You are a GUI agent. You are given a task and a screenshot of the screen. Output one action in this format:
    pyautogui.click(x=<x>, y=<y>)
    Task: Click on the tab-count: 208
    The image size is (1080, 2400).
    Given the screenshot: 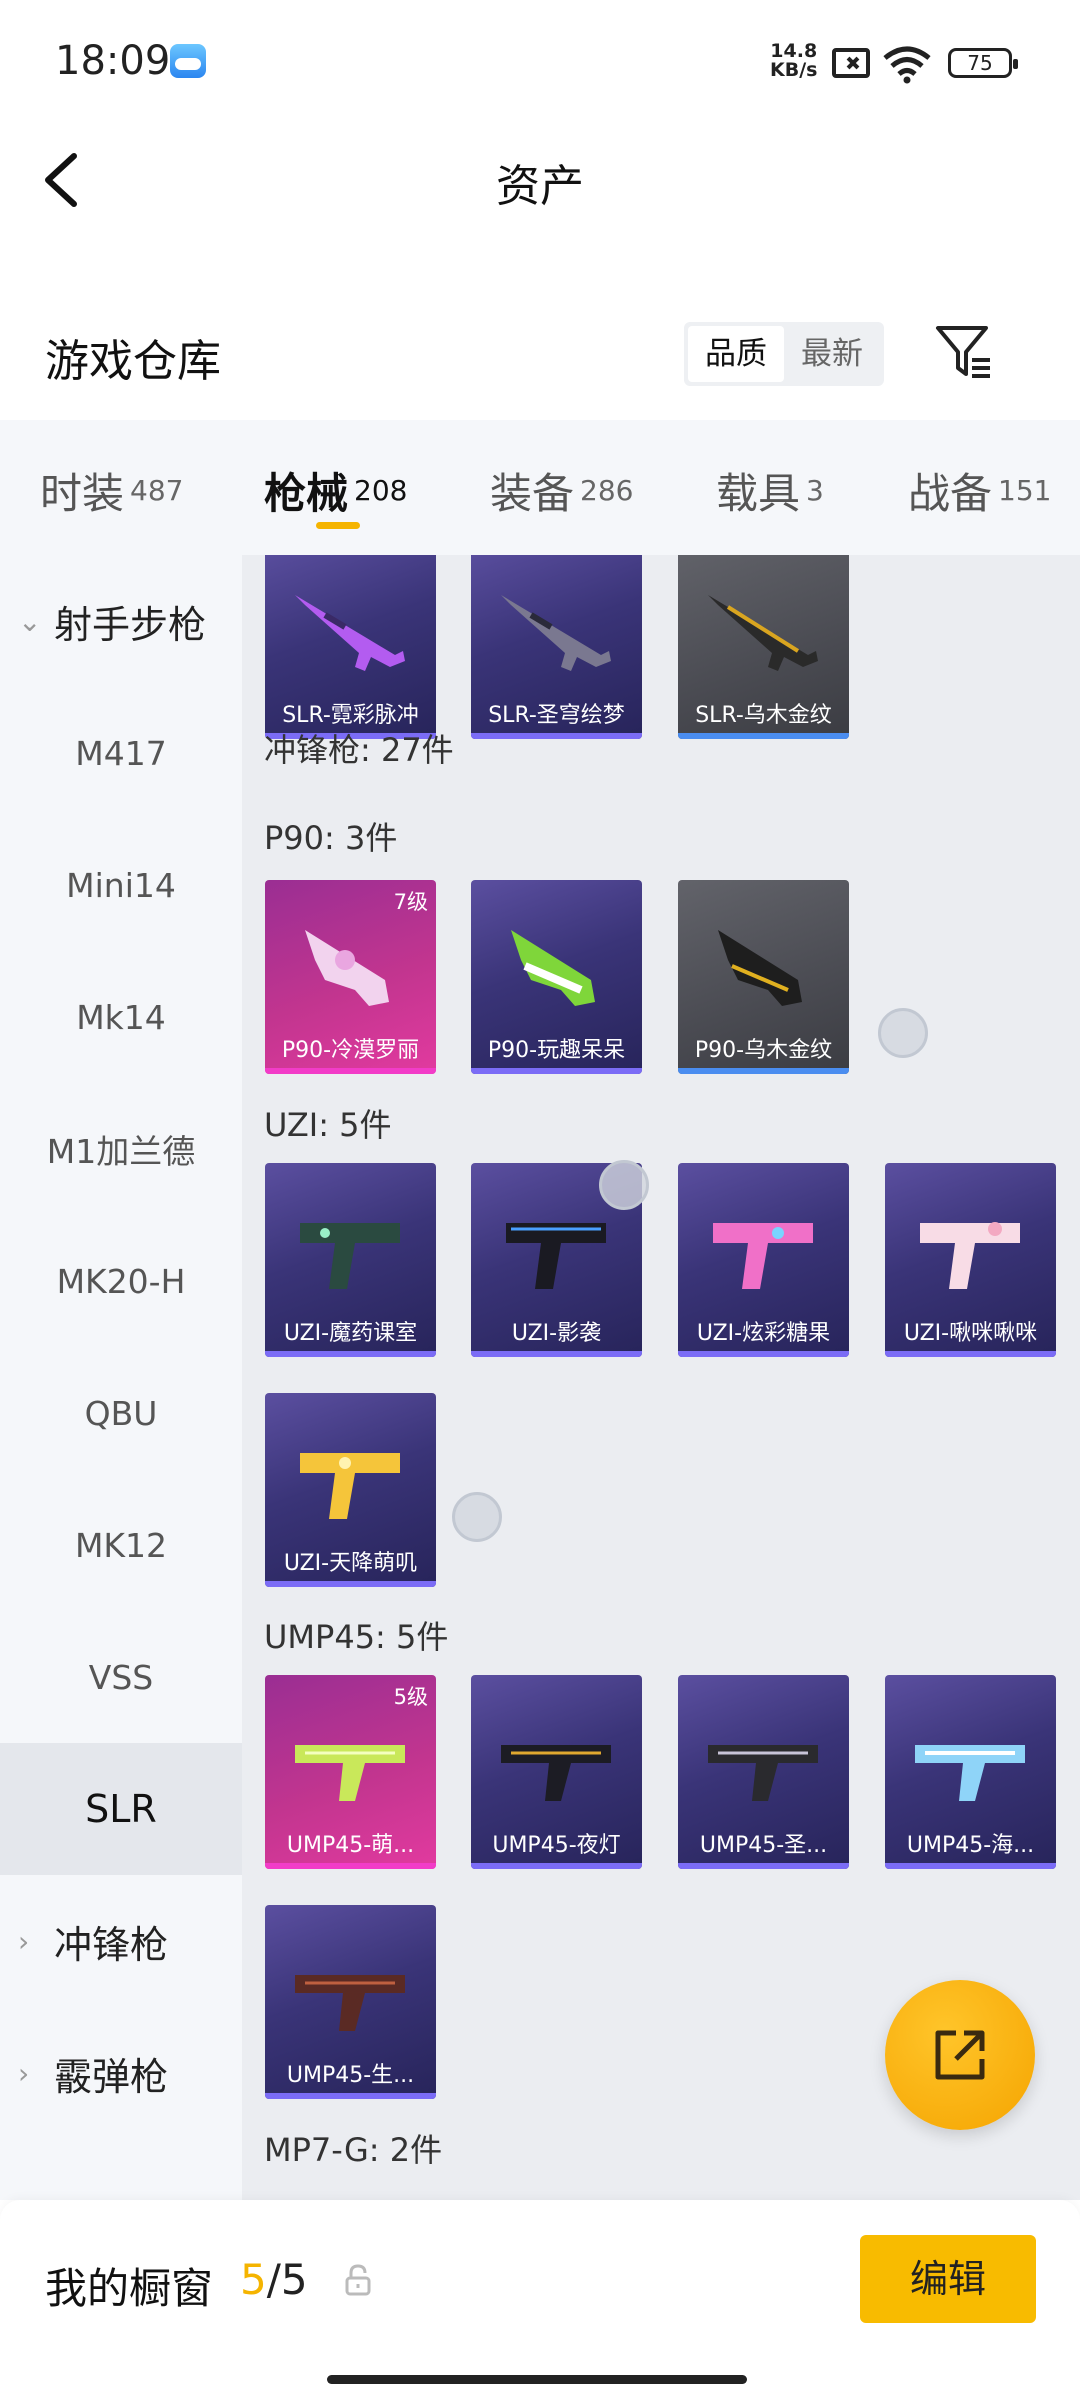 What is the action you would take?
    pyautogui.click(x=381, y=490)
    